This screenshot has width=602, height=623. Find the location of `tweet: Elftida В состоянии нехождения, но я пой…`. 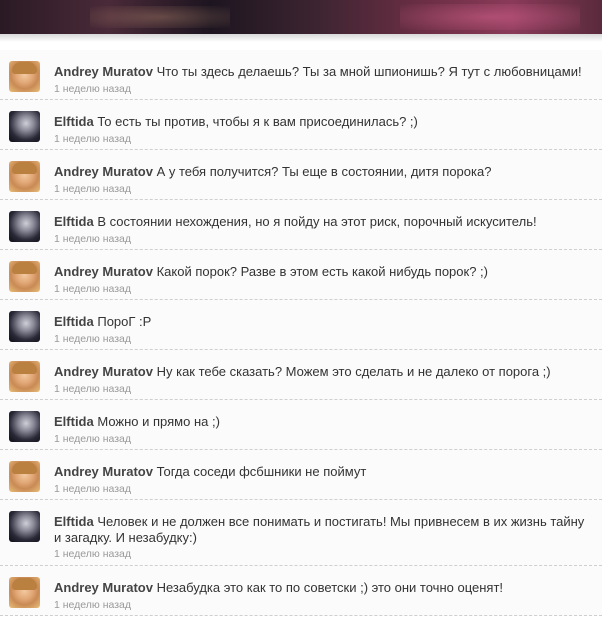

tweet: Elftida В состоянии нехождения, но я пой… is located at coordinates (301, 225).